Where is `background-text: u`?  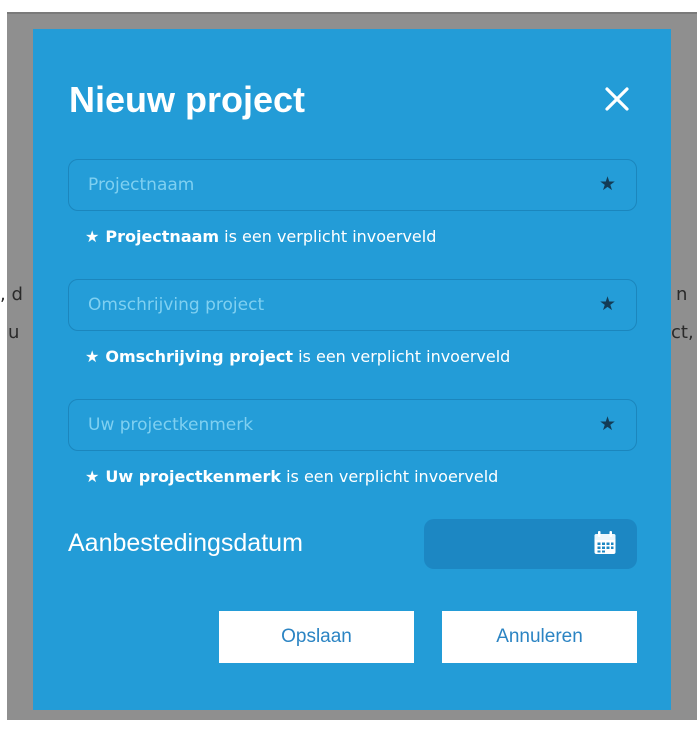 background-text: u is located at coordinates (14, 332).